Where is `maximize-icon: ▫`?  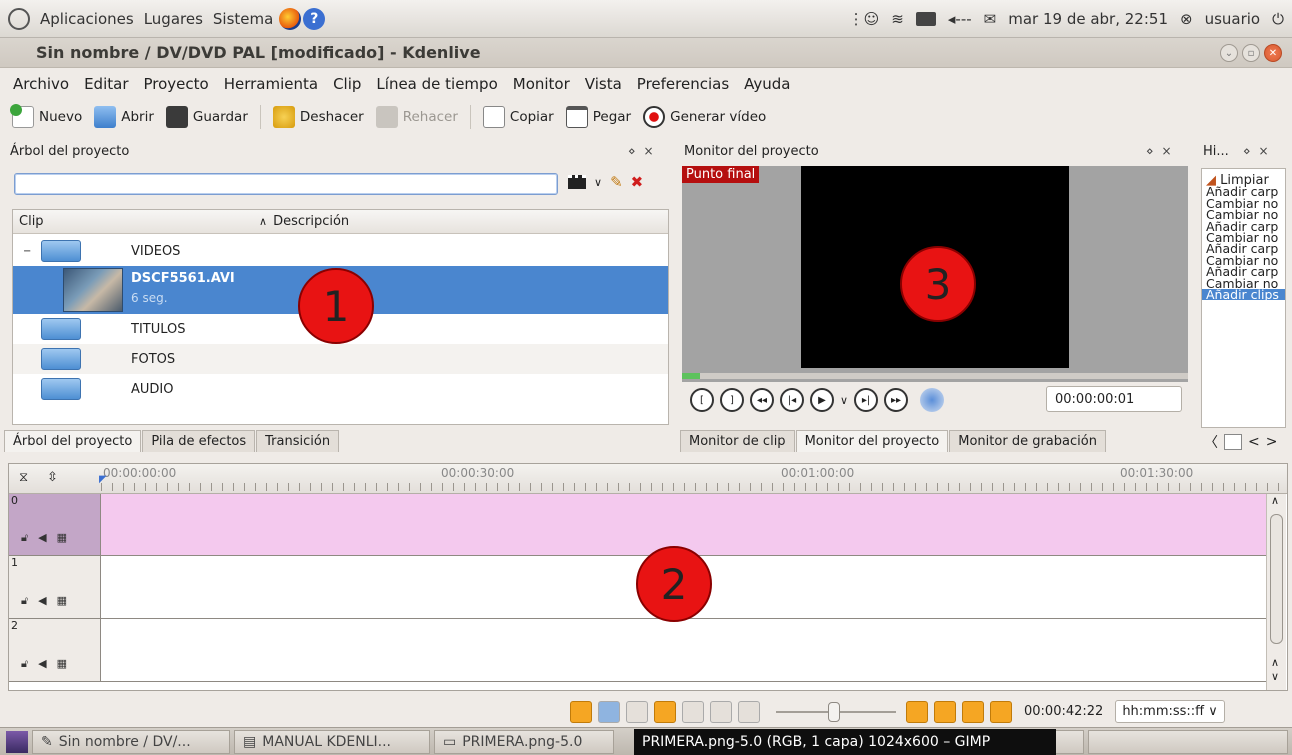
maximize-icon: ▫ is located at coordinates (1251, 53).